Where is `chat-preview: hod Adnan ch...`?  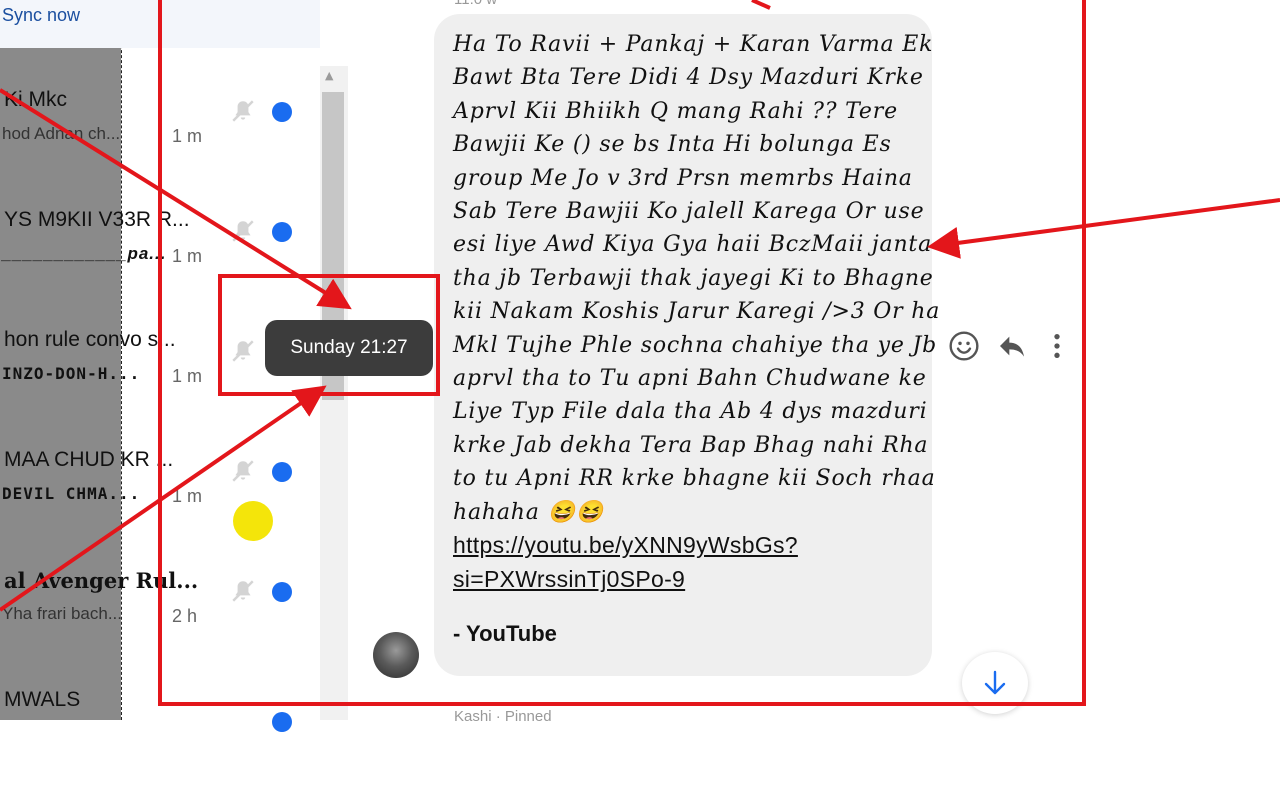
chat-preview: hod Adnan ch... is located at coordinates (61, 133).